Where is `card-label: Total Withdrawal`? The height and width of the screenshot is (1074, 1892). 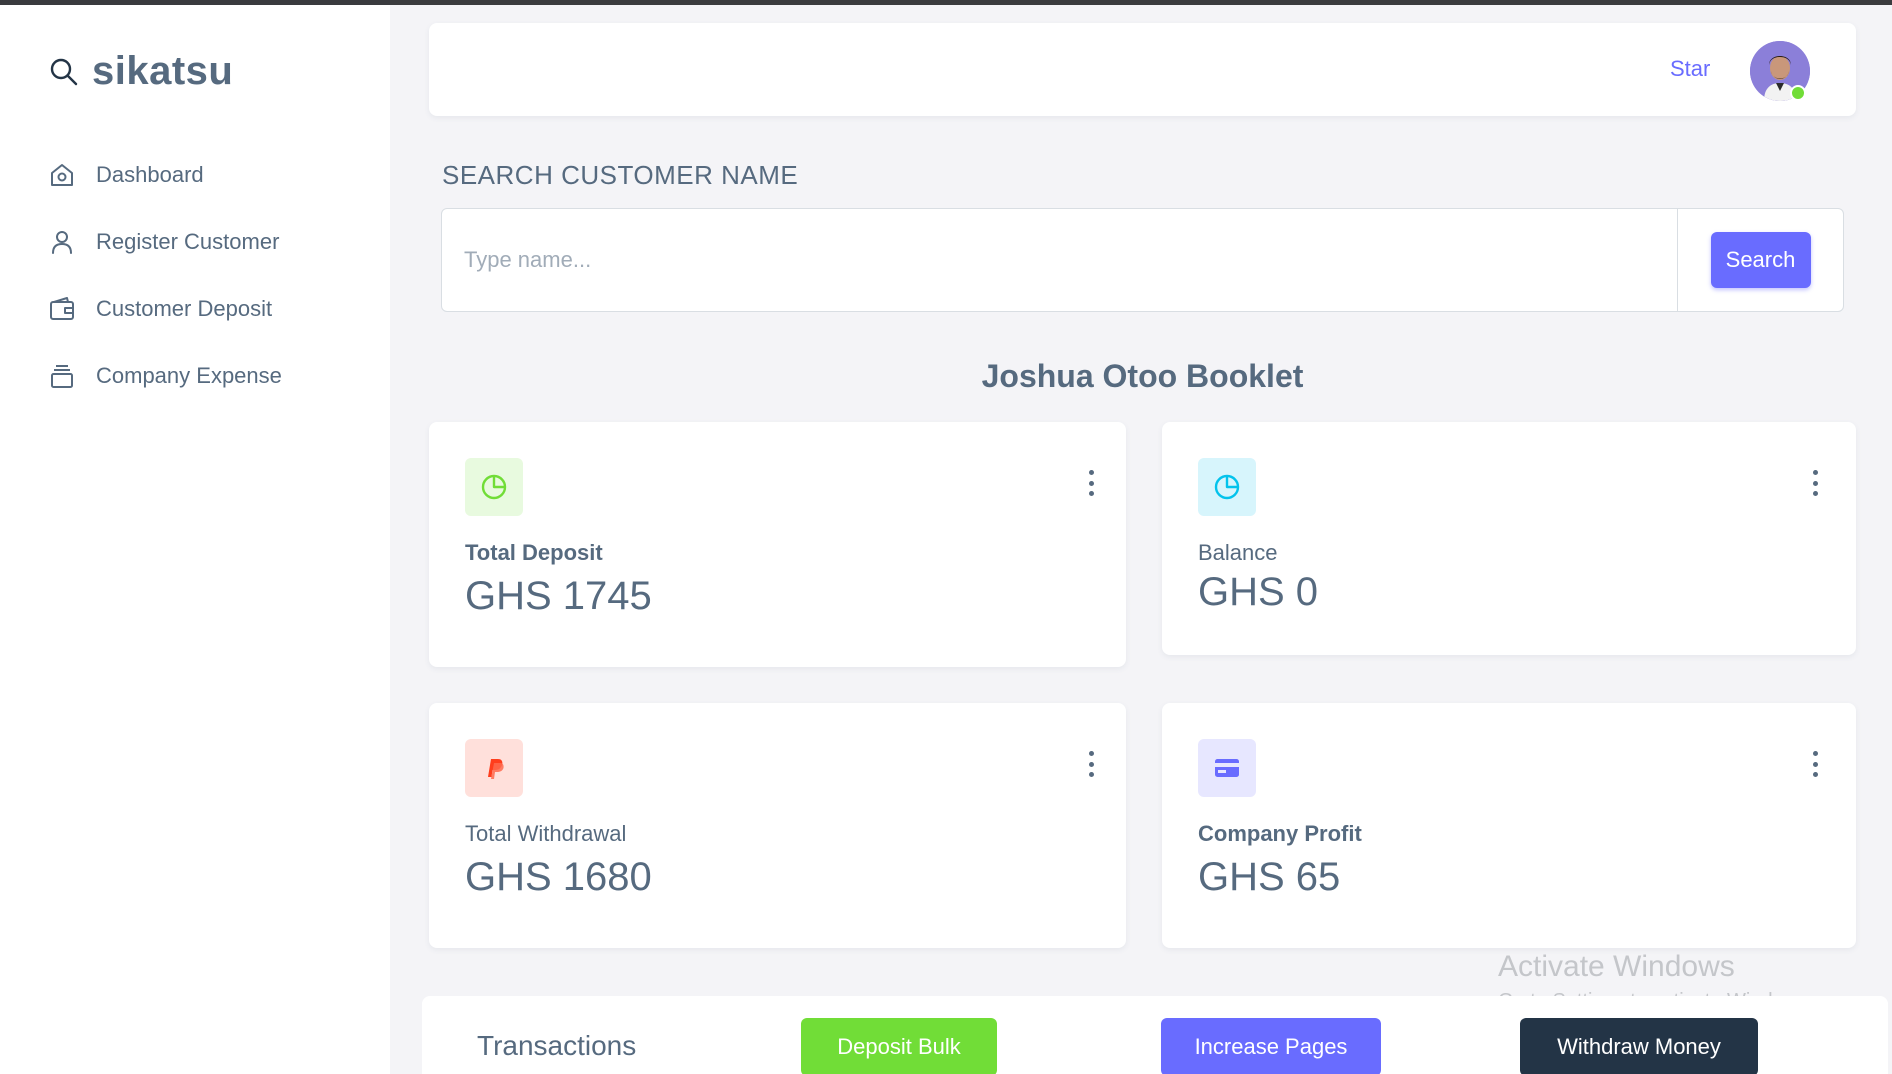
card-label: Total Withdrawal is located at coordinates (546, 833).